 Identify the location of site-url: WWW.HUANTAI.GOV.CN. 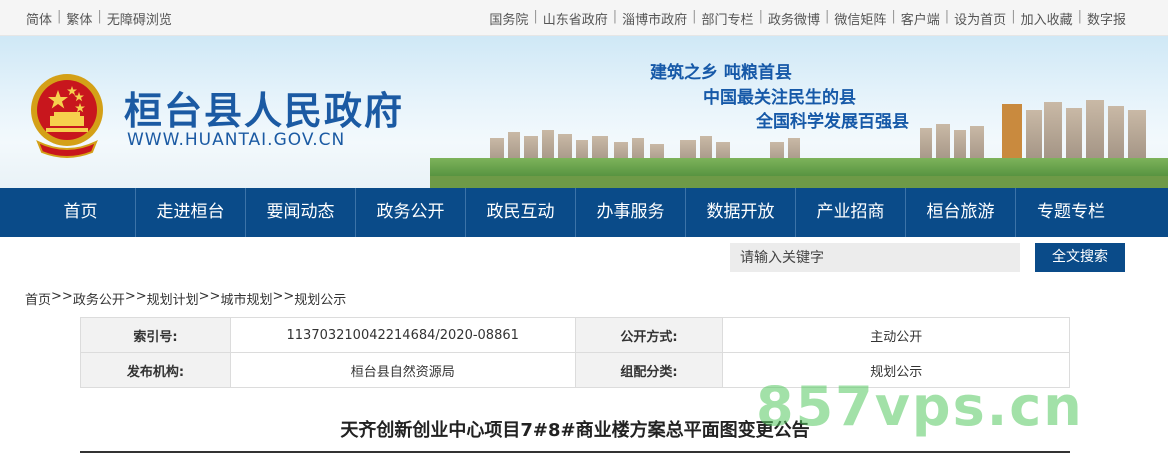
(236, 140).